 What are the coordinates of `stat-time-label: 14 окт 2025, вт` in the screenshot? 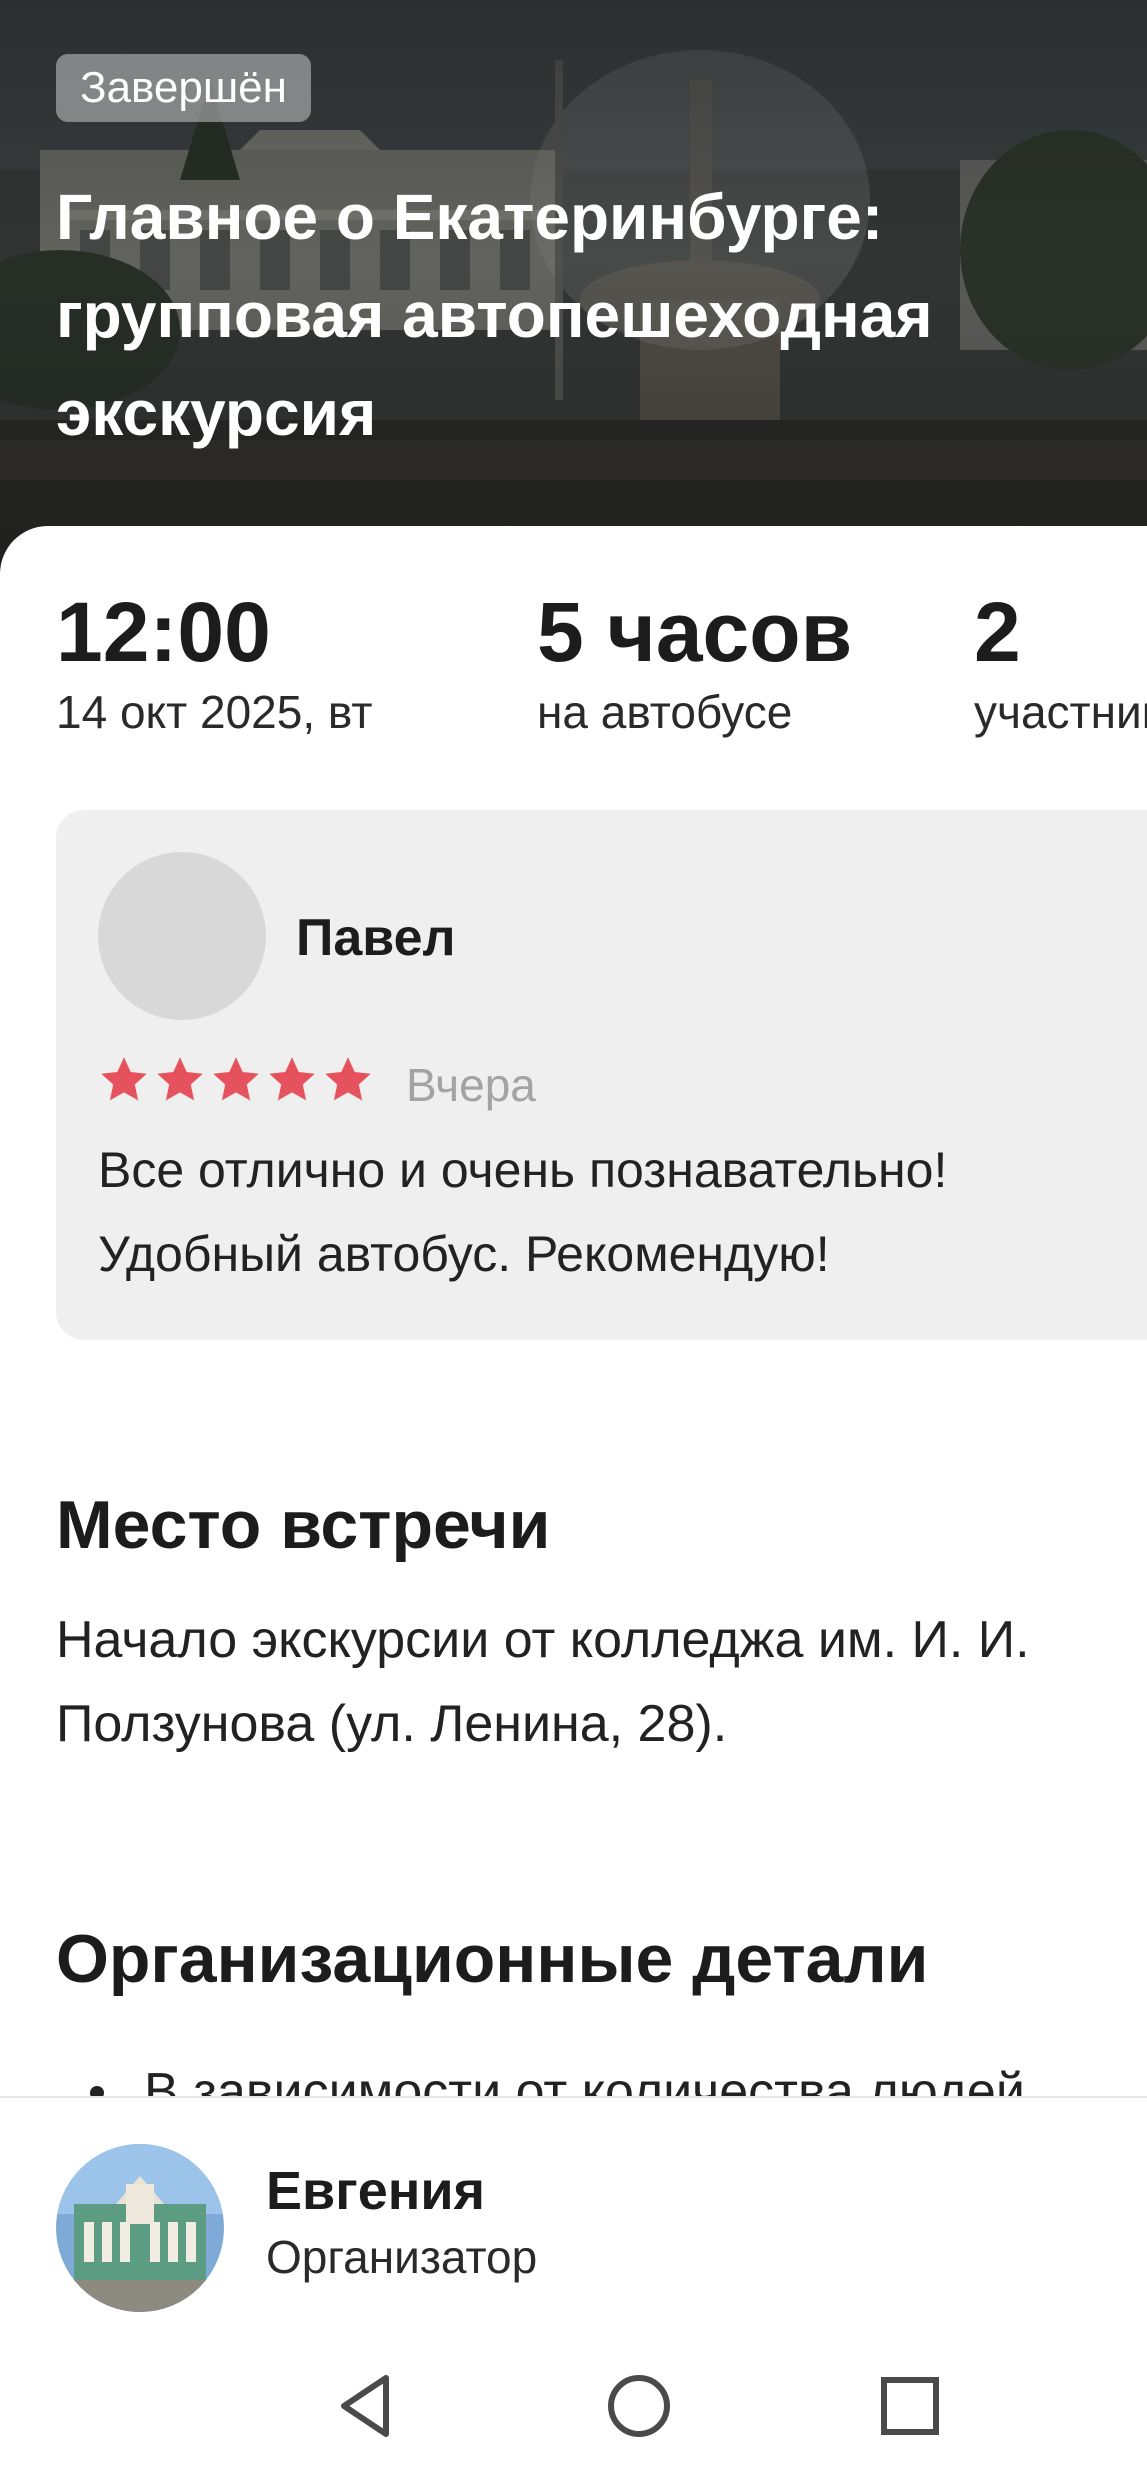 It's located at (214, 712).